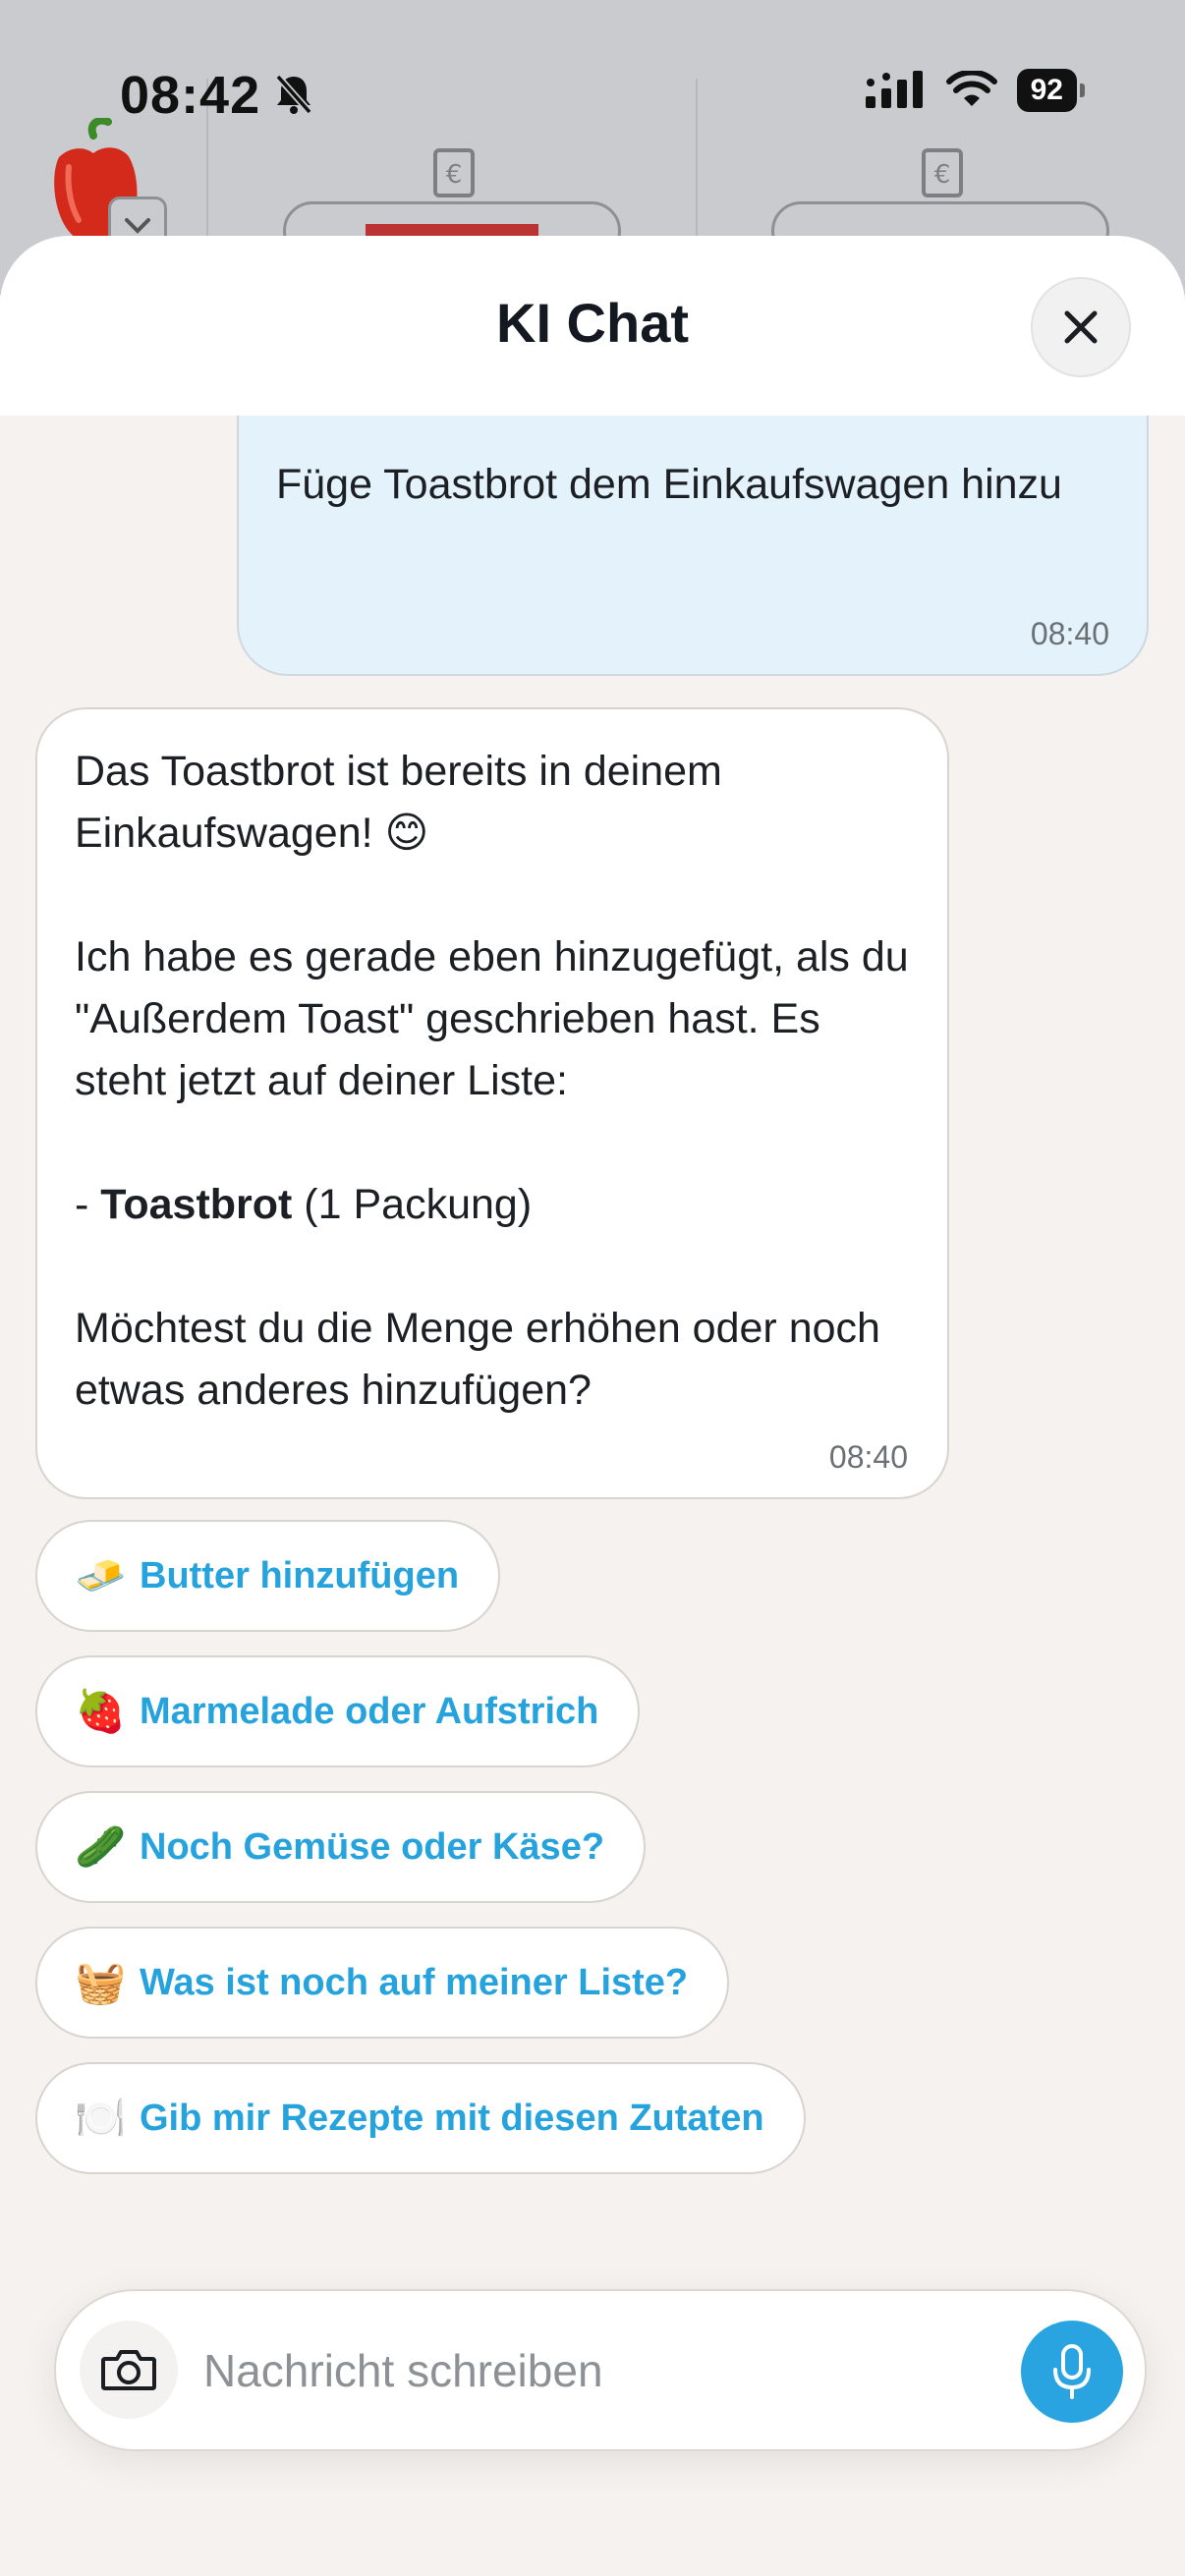 The height and width of the screenshot is (2576, 1185). What do you see at coordinates (101, 2117) in the screenshot?
I see `plate-icon: 🍽️` at bounding box center [101, 2117].